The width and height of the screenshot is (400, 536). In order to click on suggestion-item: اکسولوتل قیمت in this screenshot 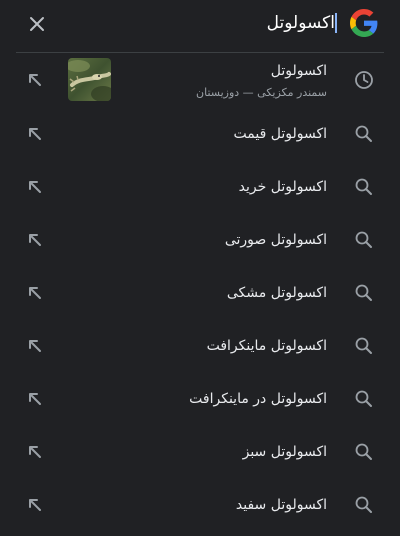, I will do `click(200, 133)`.